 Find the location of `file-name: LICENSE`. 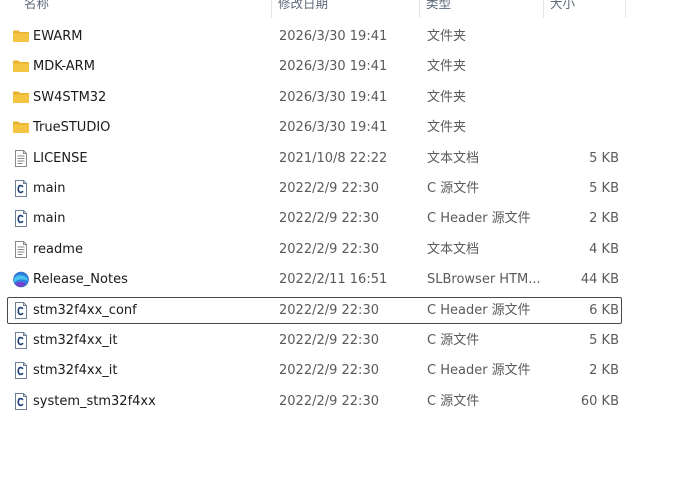

file-name: LICENSE is located at coordinates (60, 158).